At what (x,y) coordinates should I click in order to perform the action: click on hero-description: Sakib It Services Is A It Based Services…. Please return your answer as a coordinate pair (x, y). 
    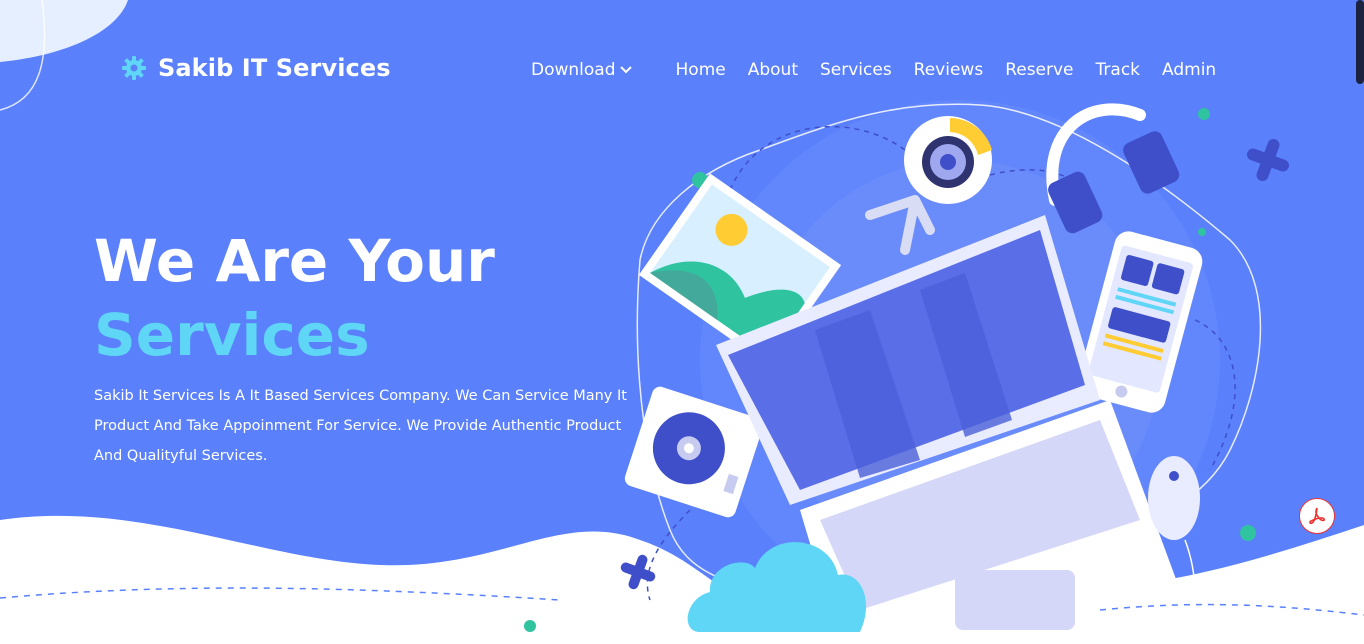
    Looking at the image, I should click on (360, 426).